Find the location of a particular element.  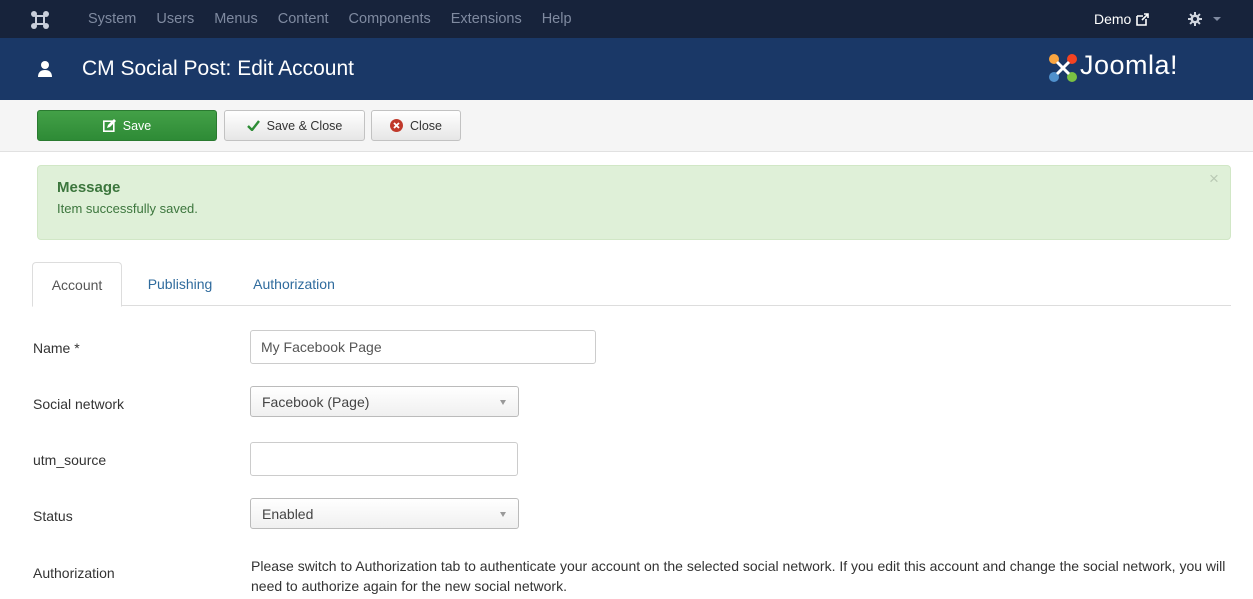

save-close-button: Save & Close is located at coordinates (294, 125).